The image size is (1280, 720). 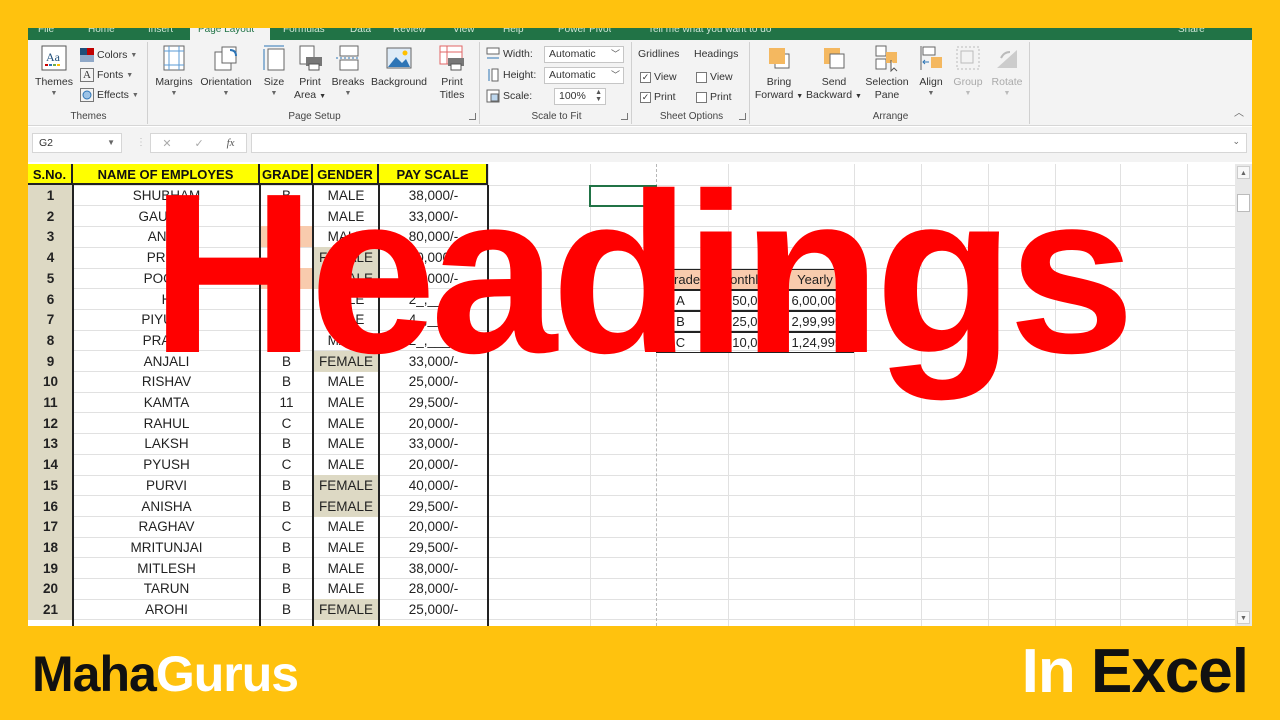 What do you see at coordinates (742, 342) in the screenshot?
I see `grade-table-cell-monthly: 10,000` at bounding box center [742, 342].